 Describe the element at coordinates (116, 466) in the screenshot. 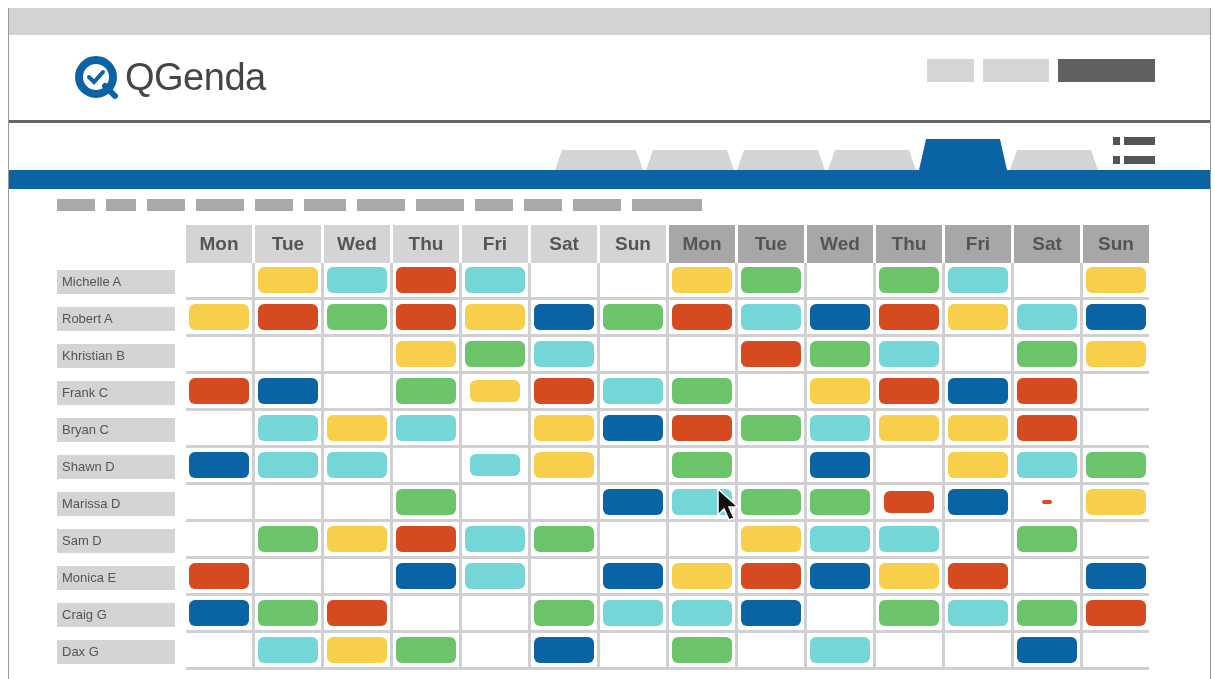

I see `staff-name: Shawn D` at that location.